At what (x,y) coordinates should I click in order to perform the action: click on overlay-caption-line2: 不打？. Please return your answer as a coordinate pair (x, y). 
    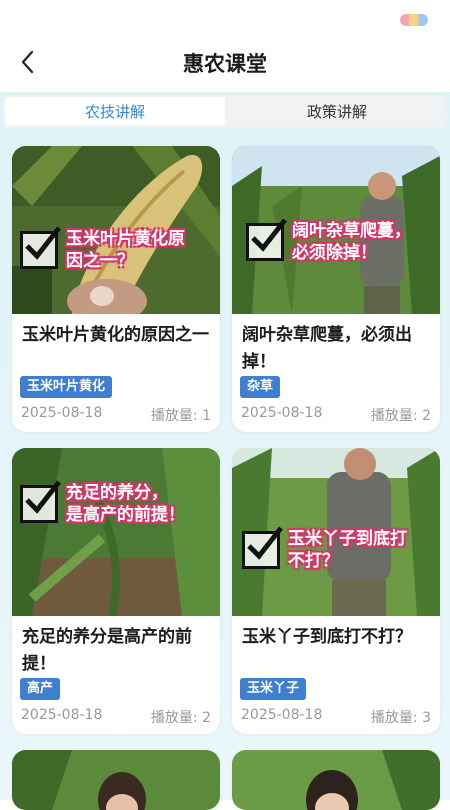
    Looking at the image, I should click on (313, 561).